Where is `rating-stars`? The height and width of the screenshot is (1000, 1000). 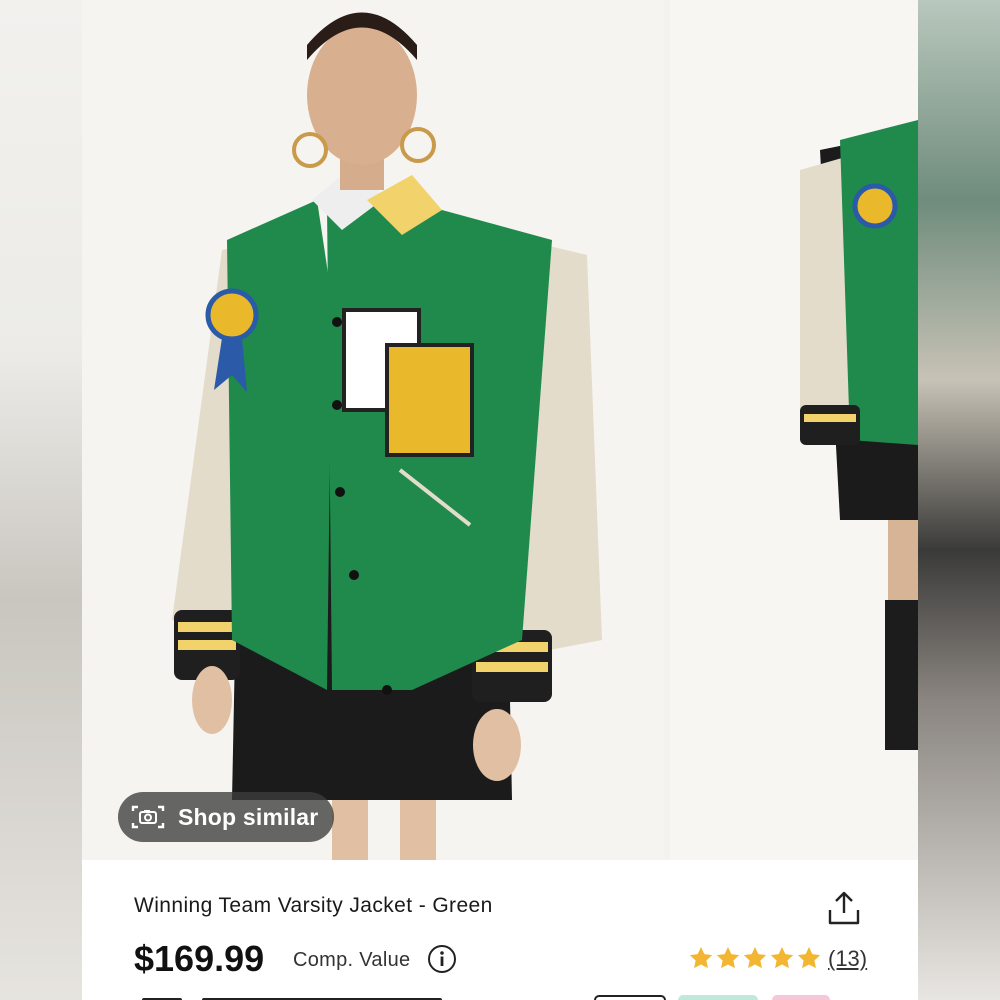 rating-stars is located at coordinates (755, 958).